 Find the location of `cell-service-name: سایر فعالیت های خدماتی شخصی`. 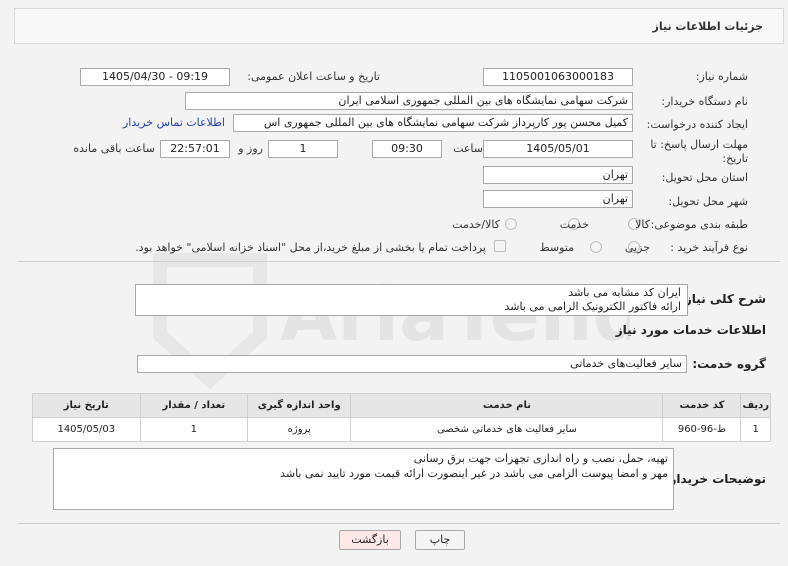

cell-service-name: سایر فعالیت های خدماتی شخصی is located at coordinates (507, 429).